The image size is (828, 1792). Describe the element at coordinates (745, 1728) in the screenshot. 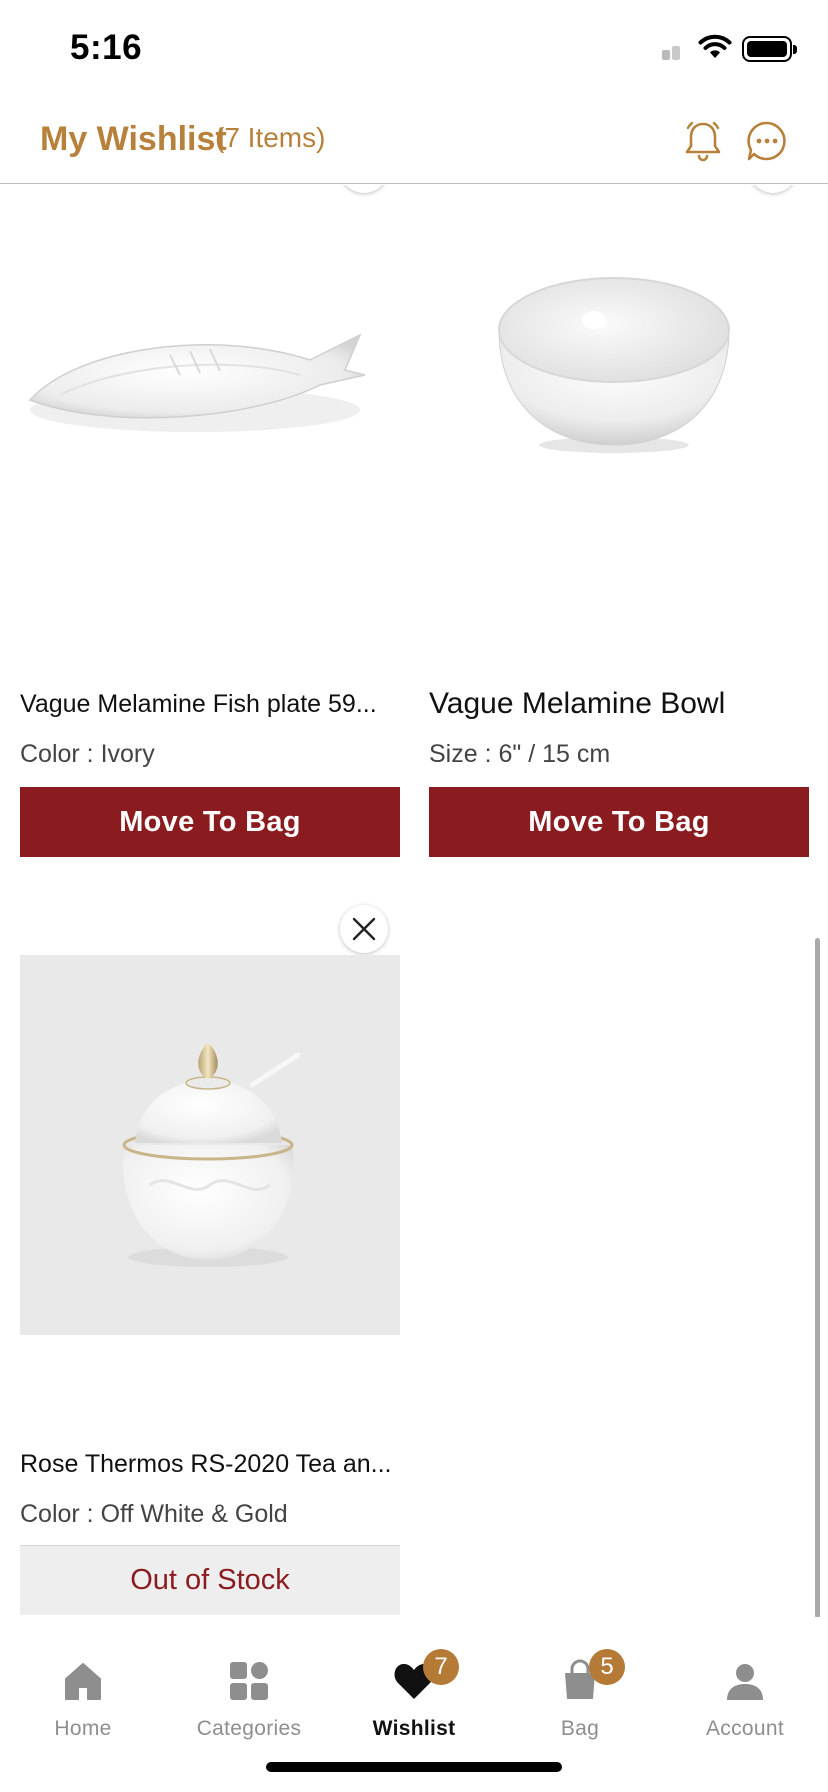

I see `tab-label: Account` at that location.